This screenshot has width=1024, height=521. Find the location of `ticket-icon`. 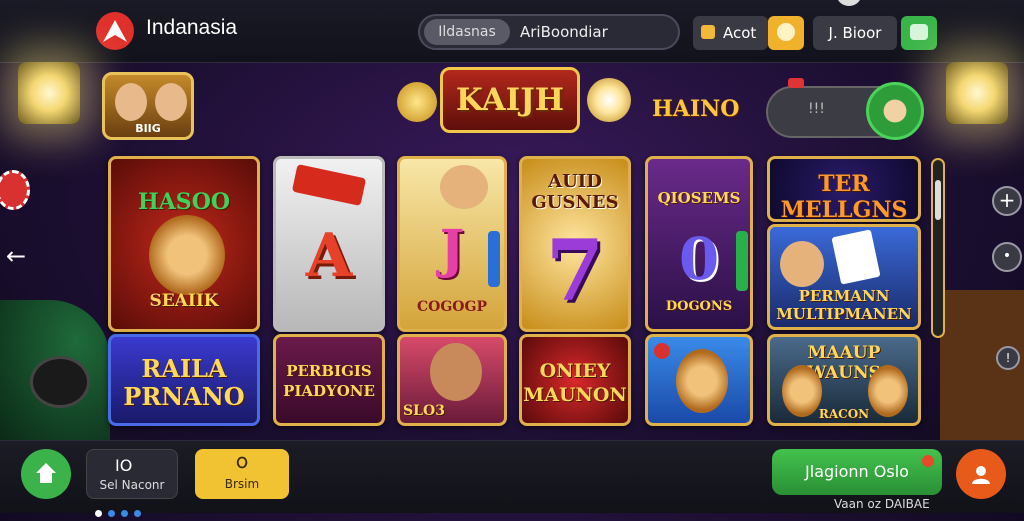

ticket-icon is located at coordinates (329, 185).